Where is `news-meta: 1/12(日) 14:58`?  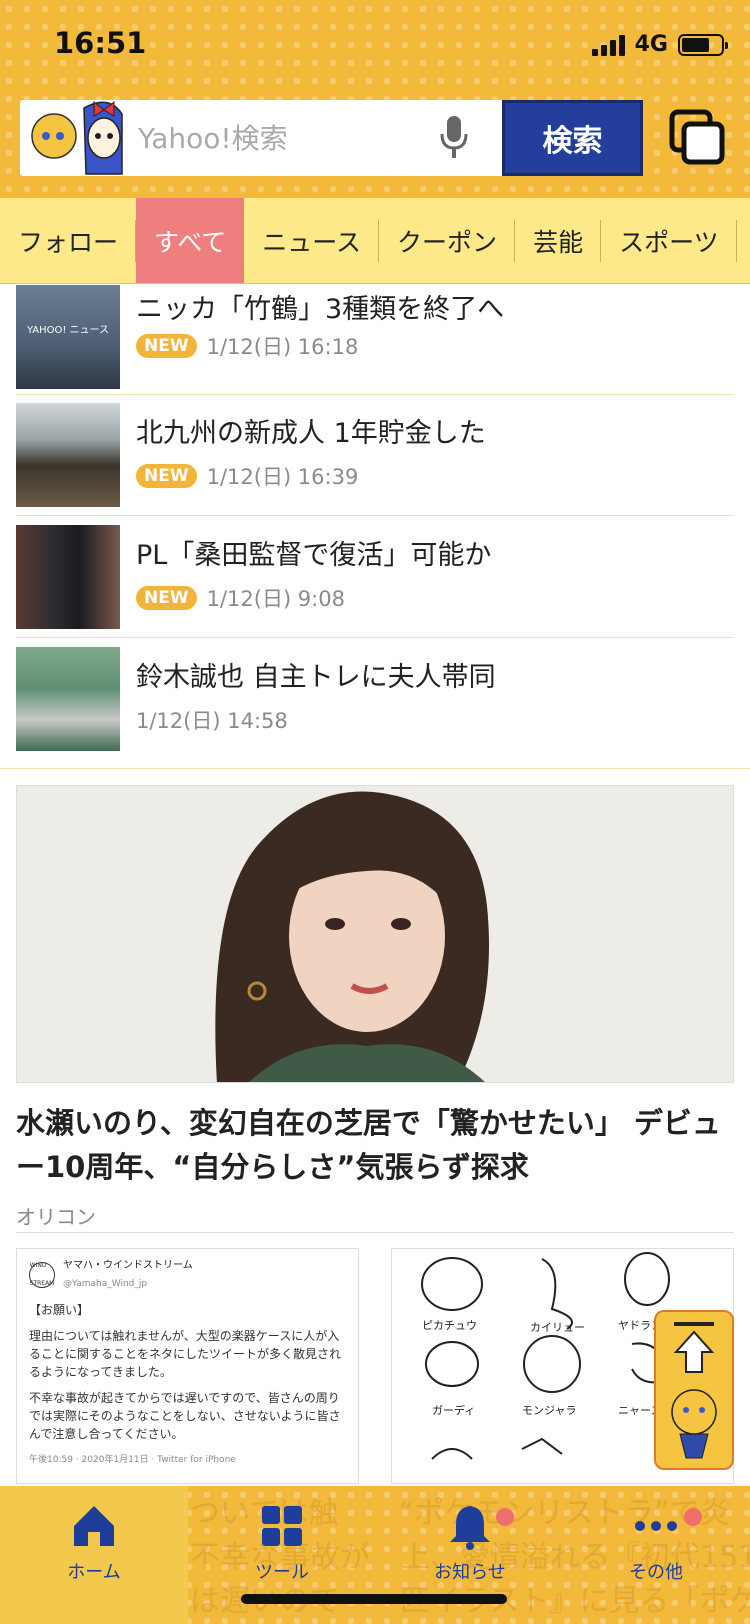
news-meta: 1/12(日) 14:58 is located at coordinates (212, 720).